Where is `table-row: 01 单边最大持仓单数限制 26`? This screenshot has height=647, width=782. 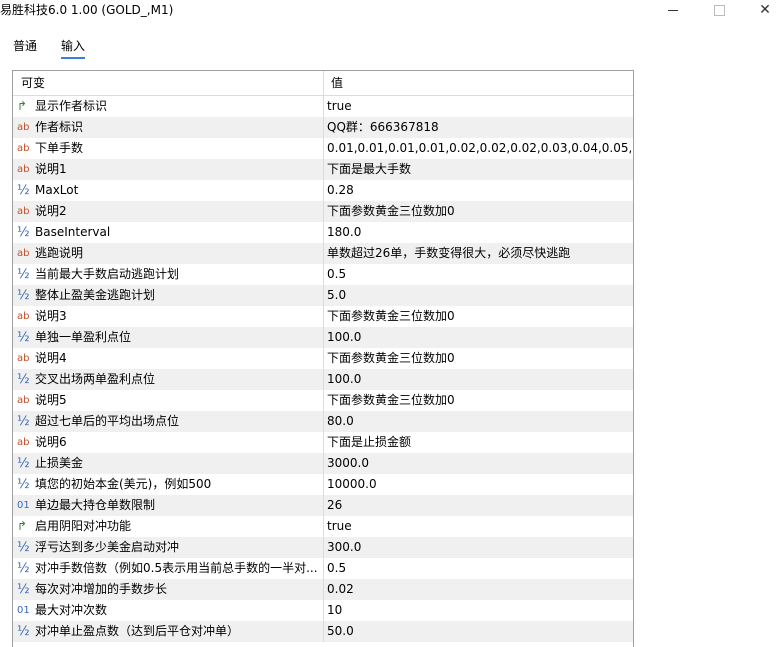 table-row: 01 单边最大持仓单数限制 26 is located at coordinates (323, 505).